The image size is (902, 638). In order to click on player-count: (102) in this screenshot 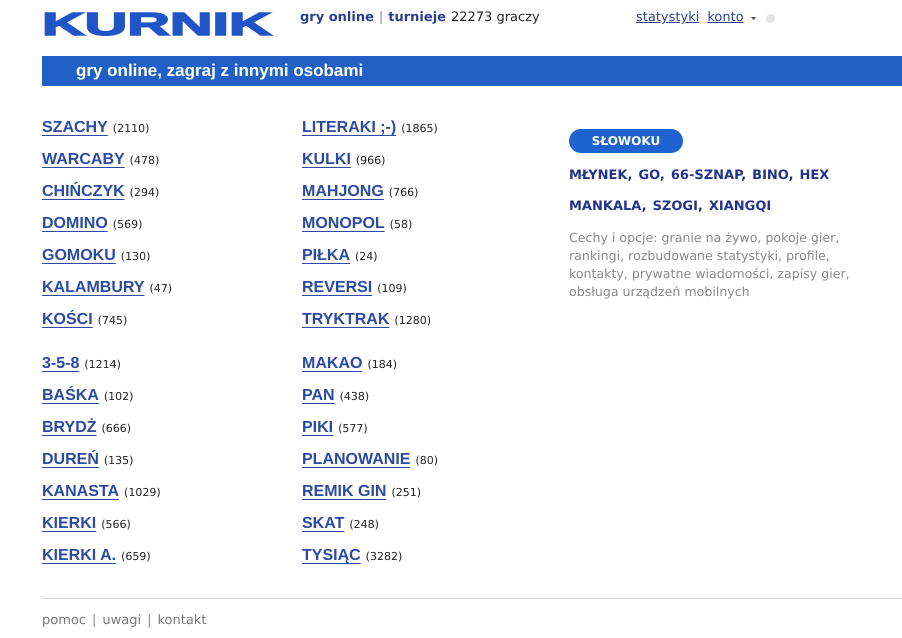, I will do `click(119, 396)`.